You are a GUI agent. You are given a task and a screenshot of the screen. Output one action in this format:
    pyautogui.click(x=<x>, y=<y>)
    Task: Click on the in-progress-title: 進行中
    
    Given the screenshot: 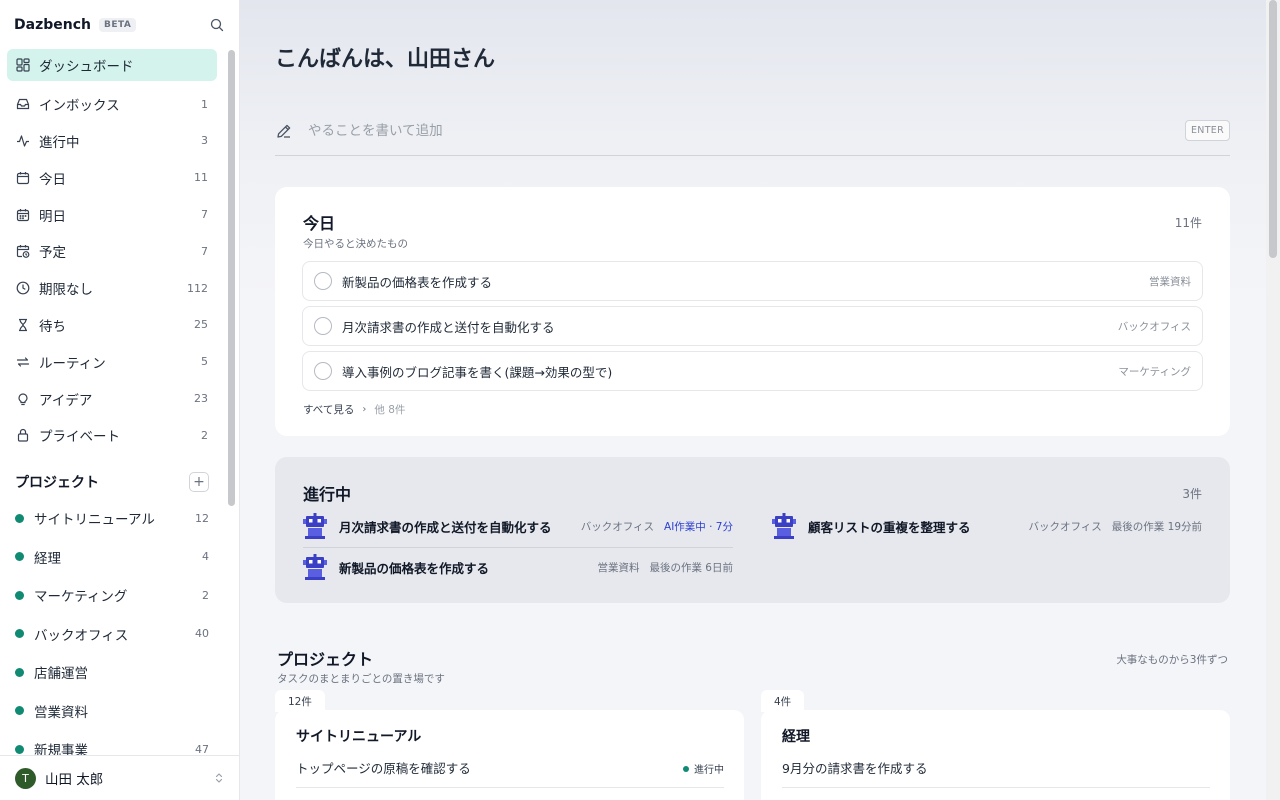 What is the action you would take?
    pyautogui.click(x=327, y=494)
    